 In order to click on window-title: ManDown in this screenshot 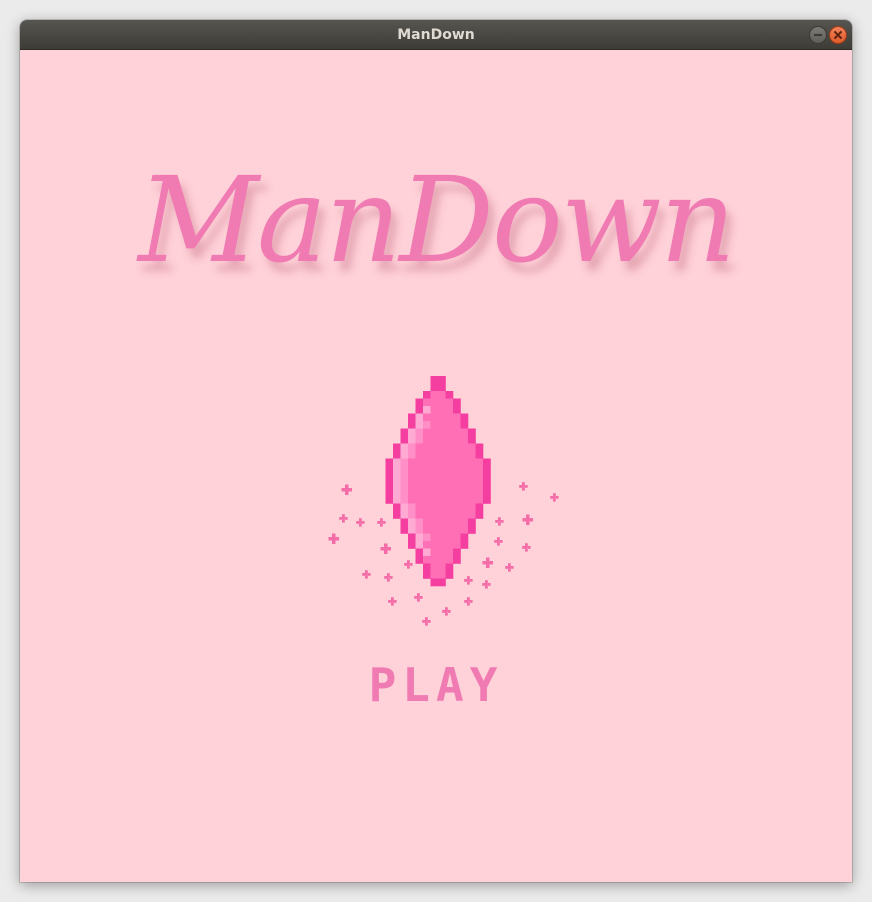, I will do `click(436, 35)`.